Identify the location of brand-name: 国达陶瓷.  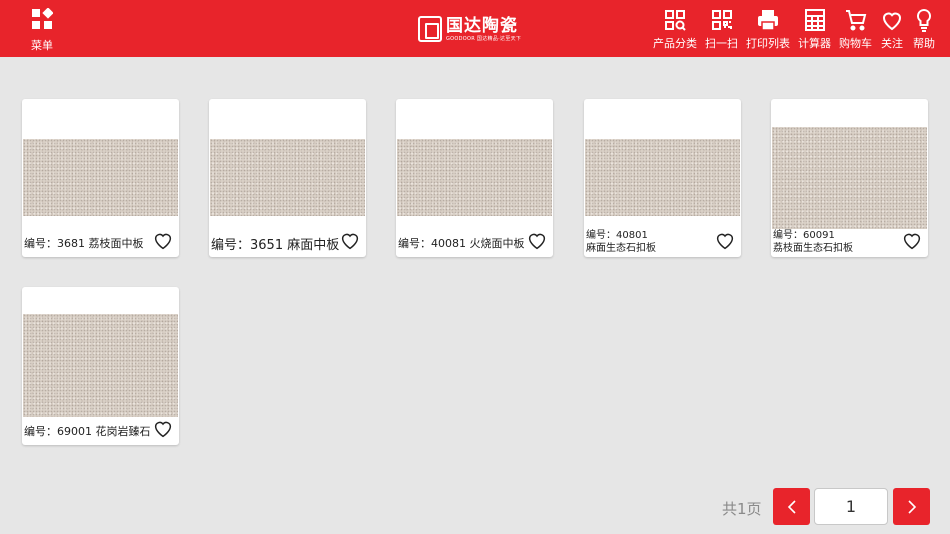
(482, 25).